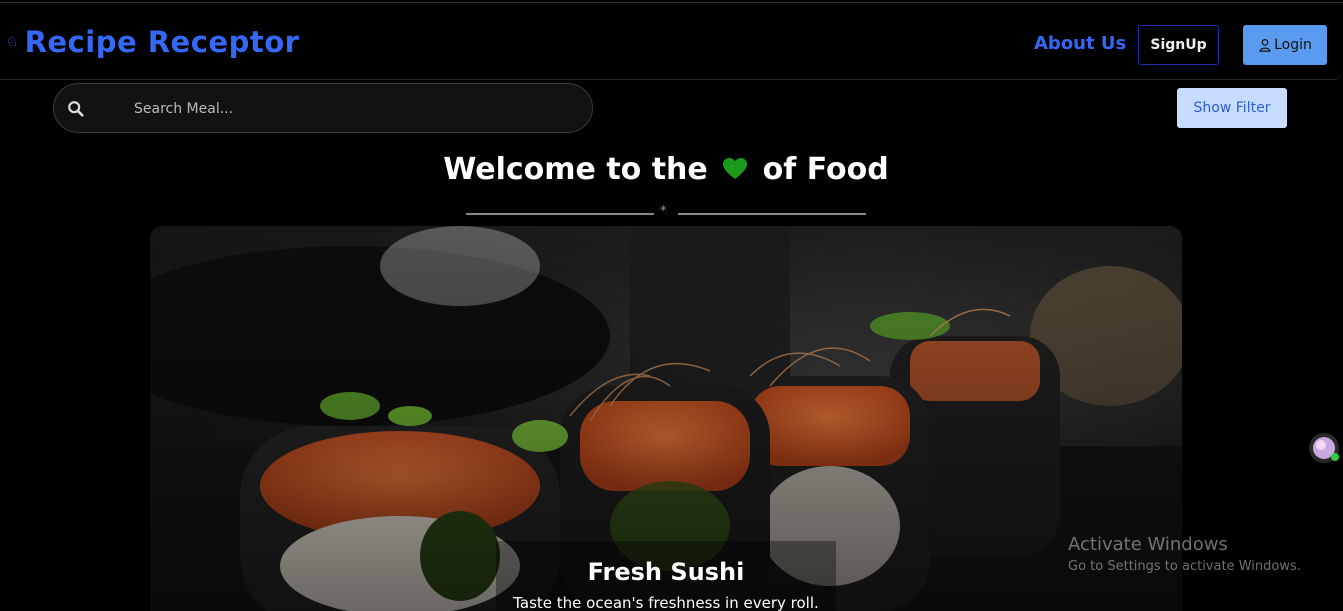  What do you see at coordinates (76, 109) in the screenshot?
I see `search-icon` at bounding box center [76, 109].